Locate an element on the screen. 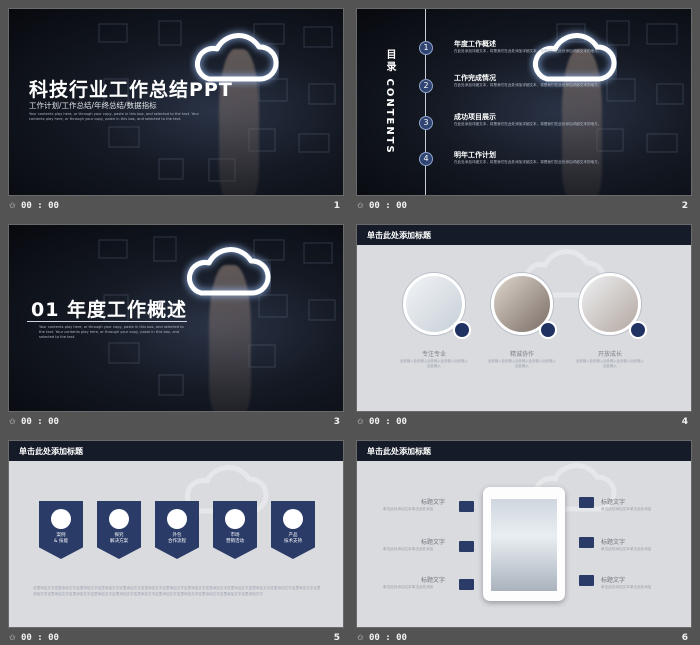 The height and width of the screenshot is (645, 700). shield-card-4: 市场 营销活动 is located at coordinates (235, 530).